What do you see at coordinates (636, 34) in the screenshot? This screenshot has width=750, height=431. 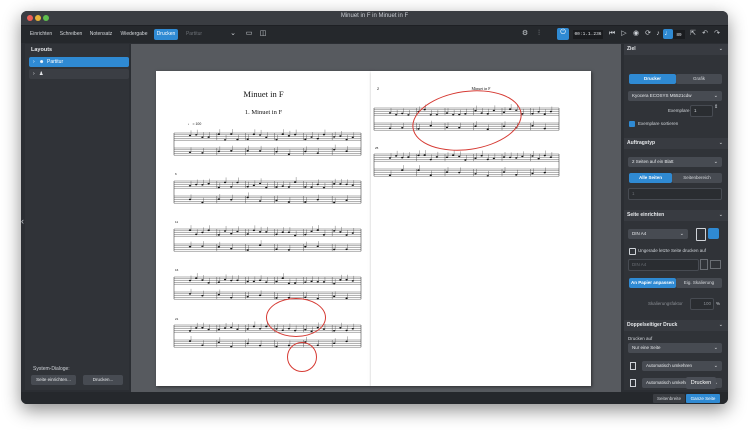 I see `record-icon: ◉` at bounding box center [636, 34].